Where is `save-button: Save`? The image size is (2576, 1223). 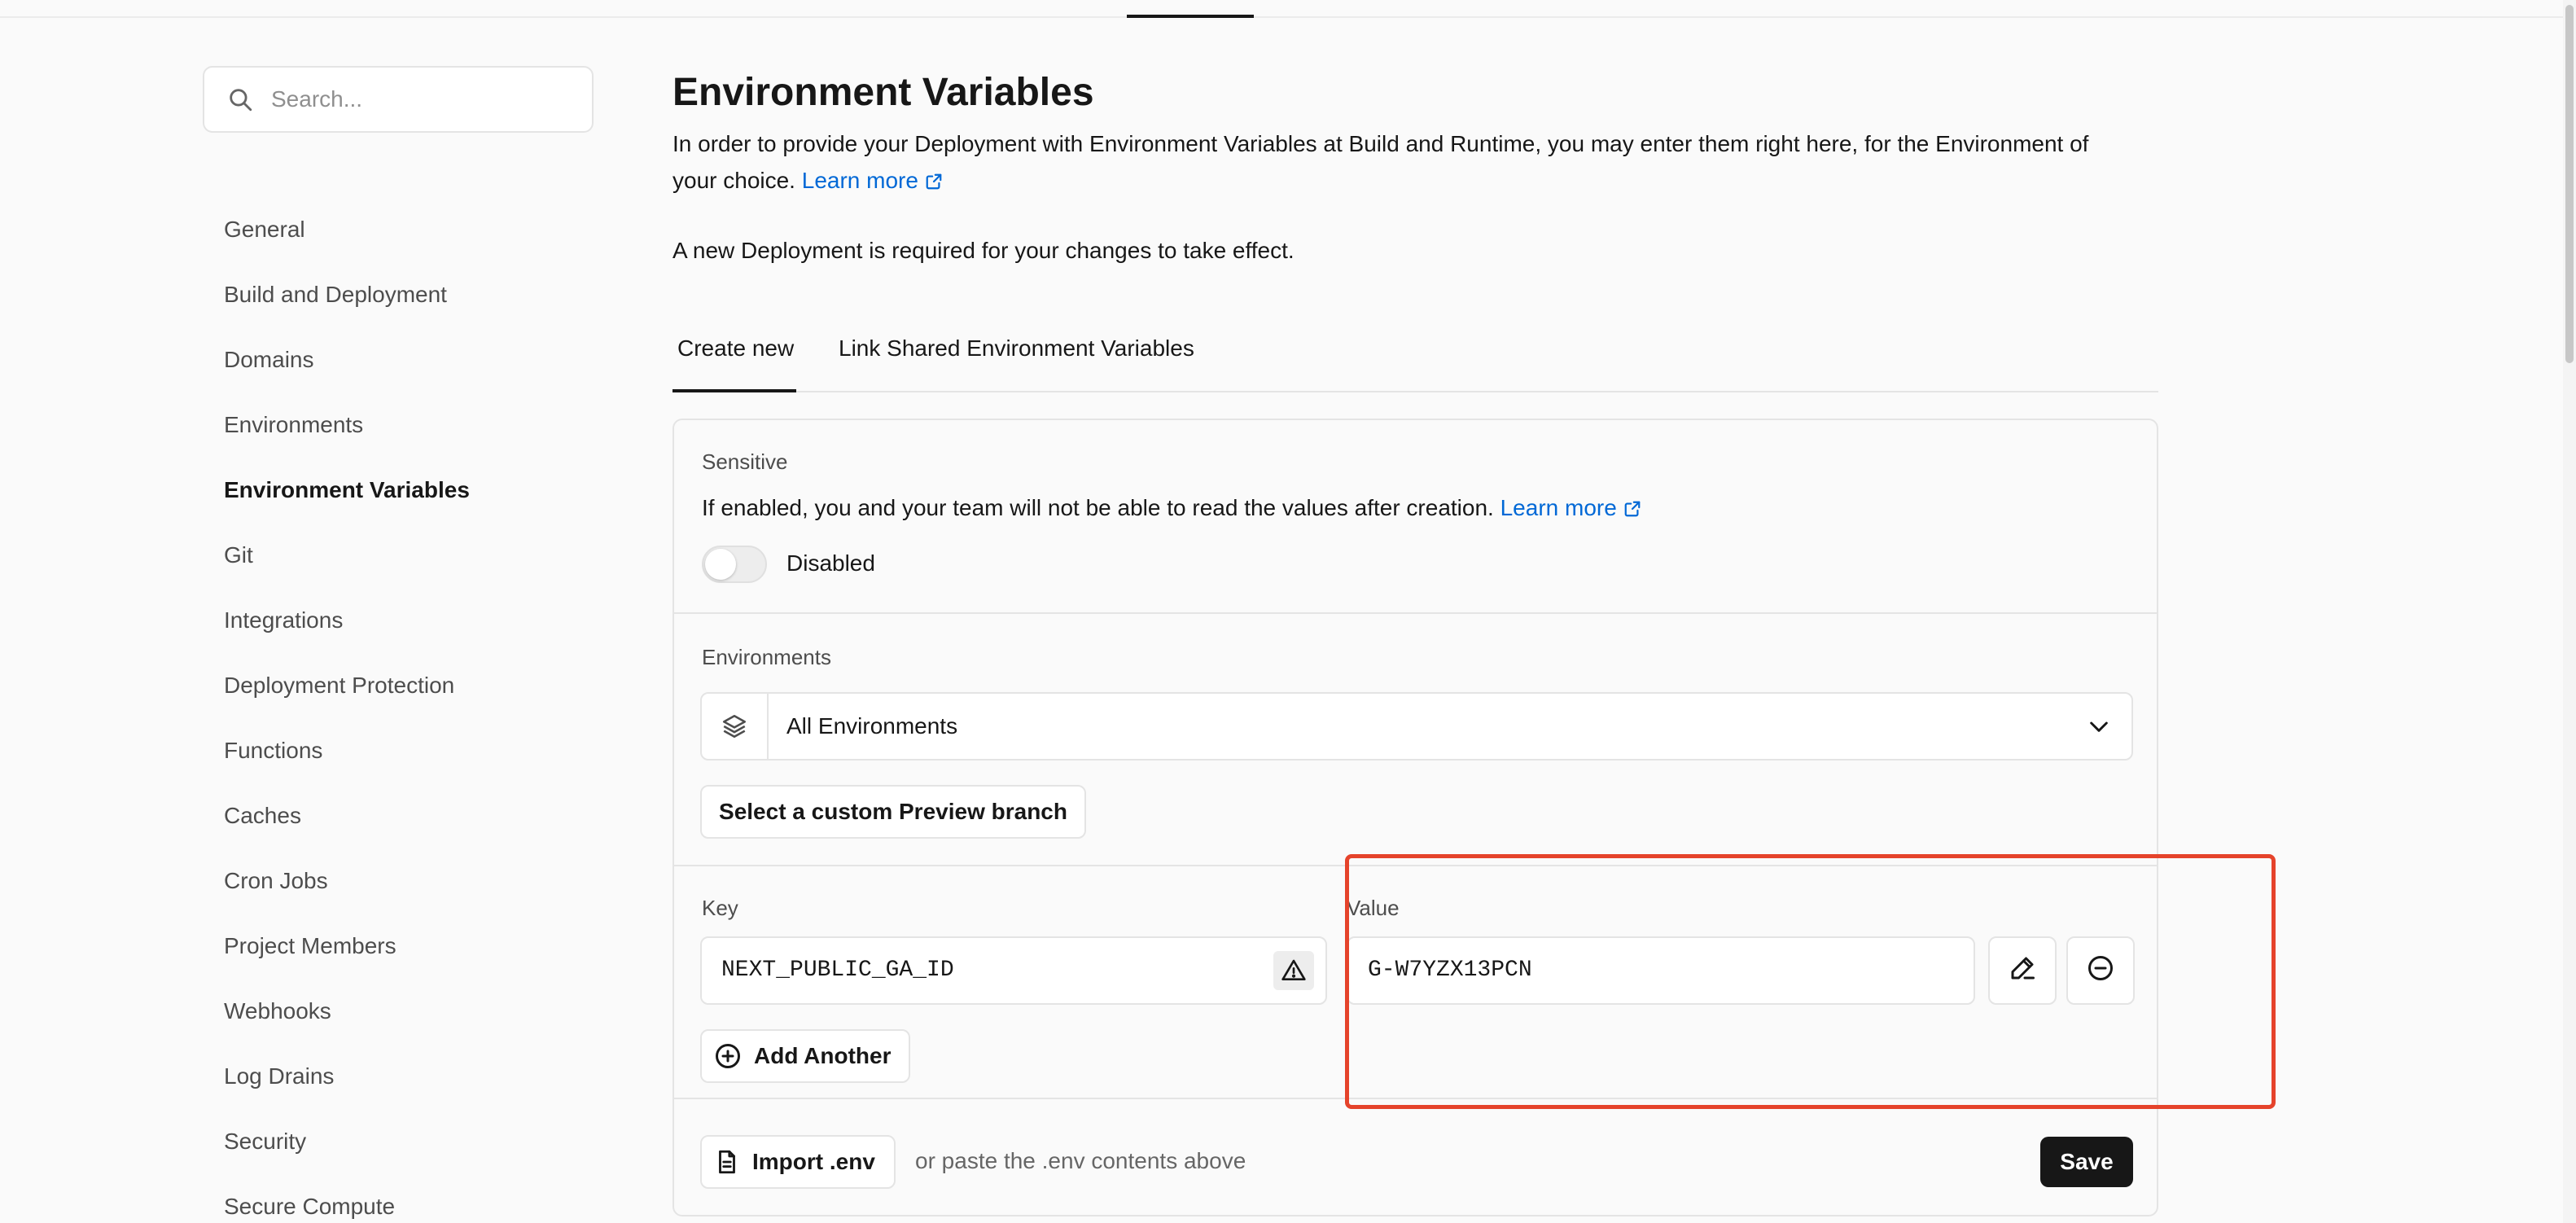 save-button: Save is located at coordinates (2086, 1162).